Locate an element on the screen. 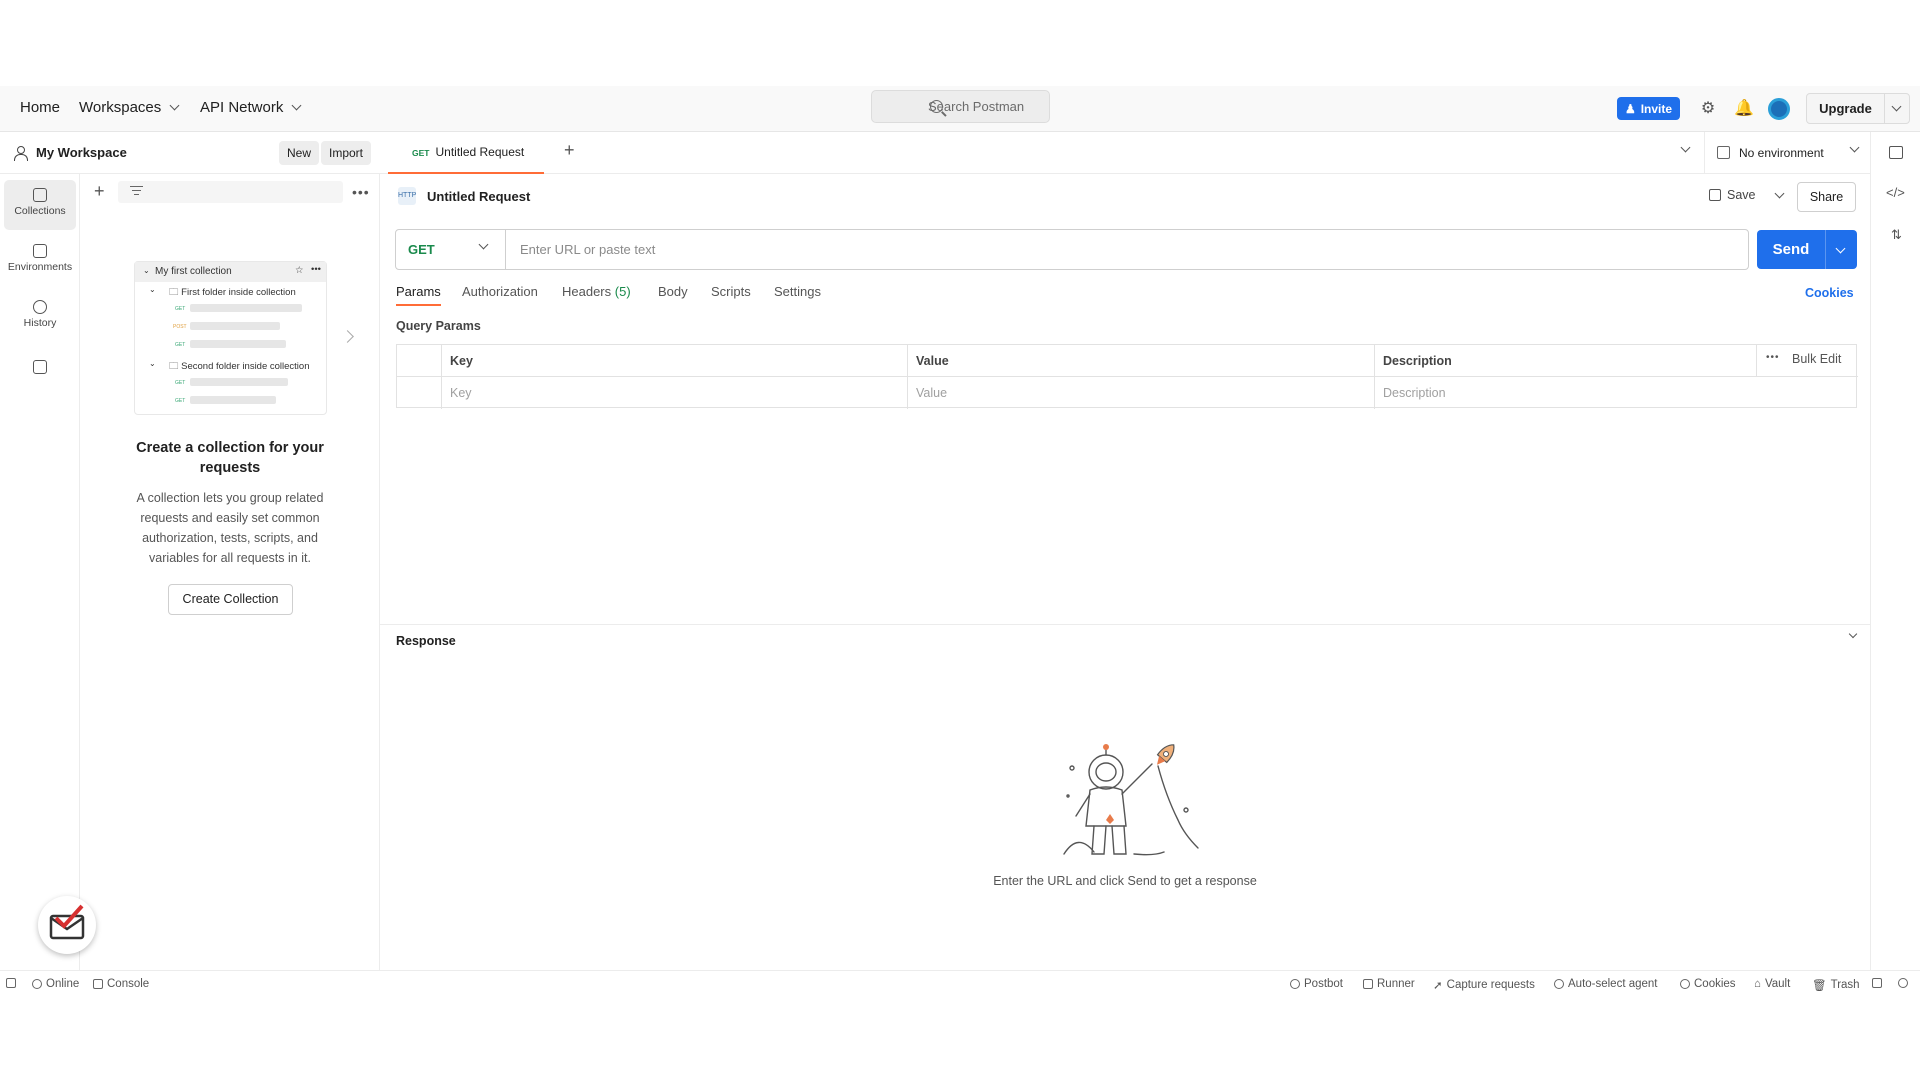 Image resolution: width=1920 pixels, height=1080 pixels. tab-untitled-request: GET Untitled Request is located at coordinates (466, 153).